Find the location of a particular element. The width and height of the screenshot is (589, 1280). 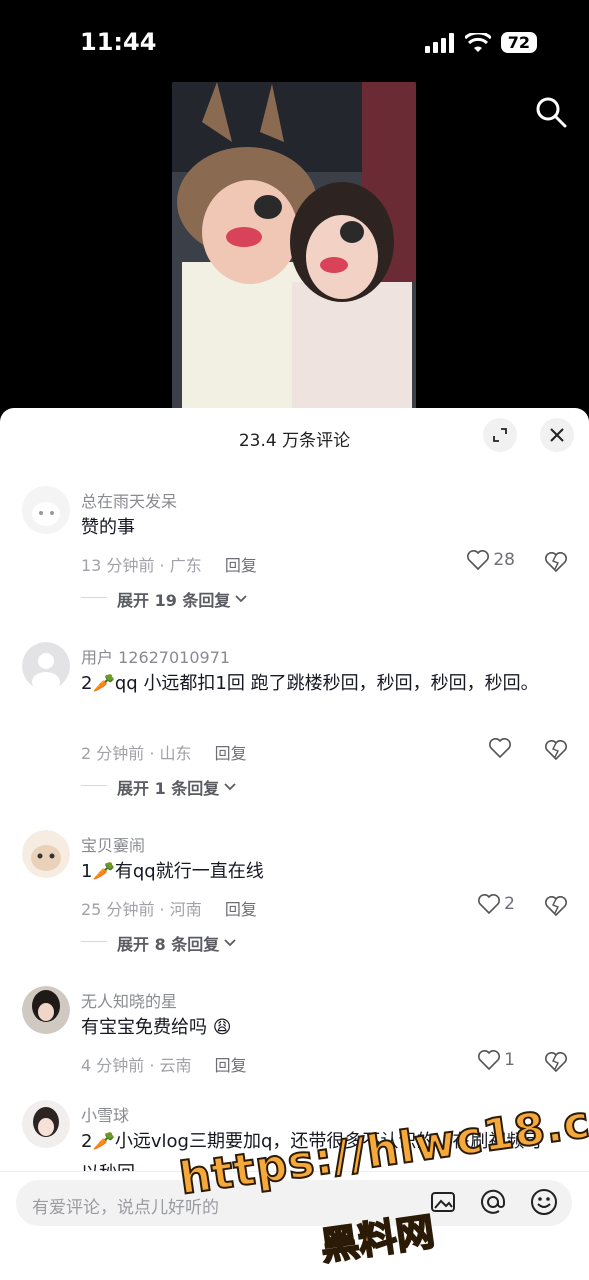

like-button: 2 is located at coordinates (496, 904).